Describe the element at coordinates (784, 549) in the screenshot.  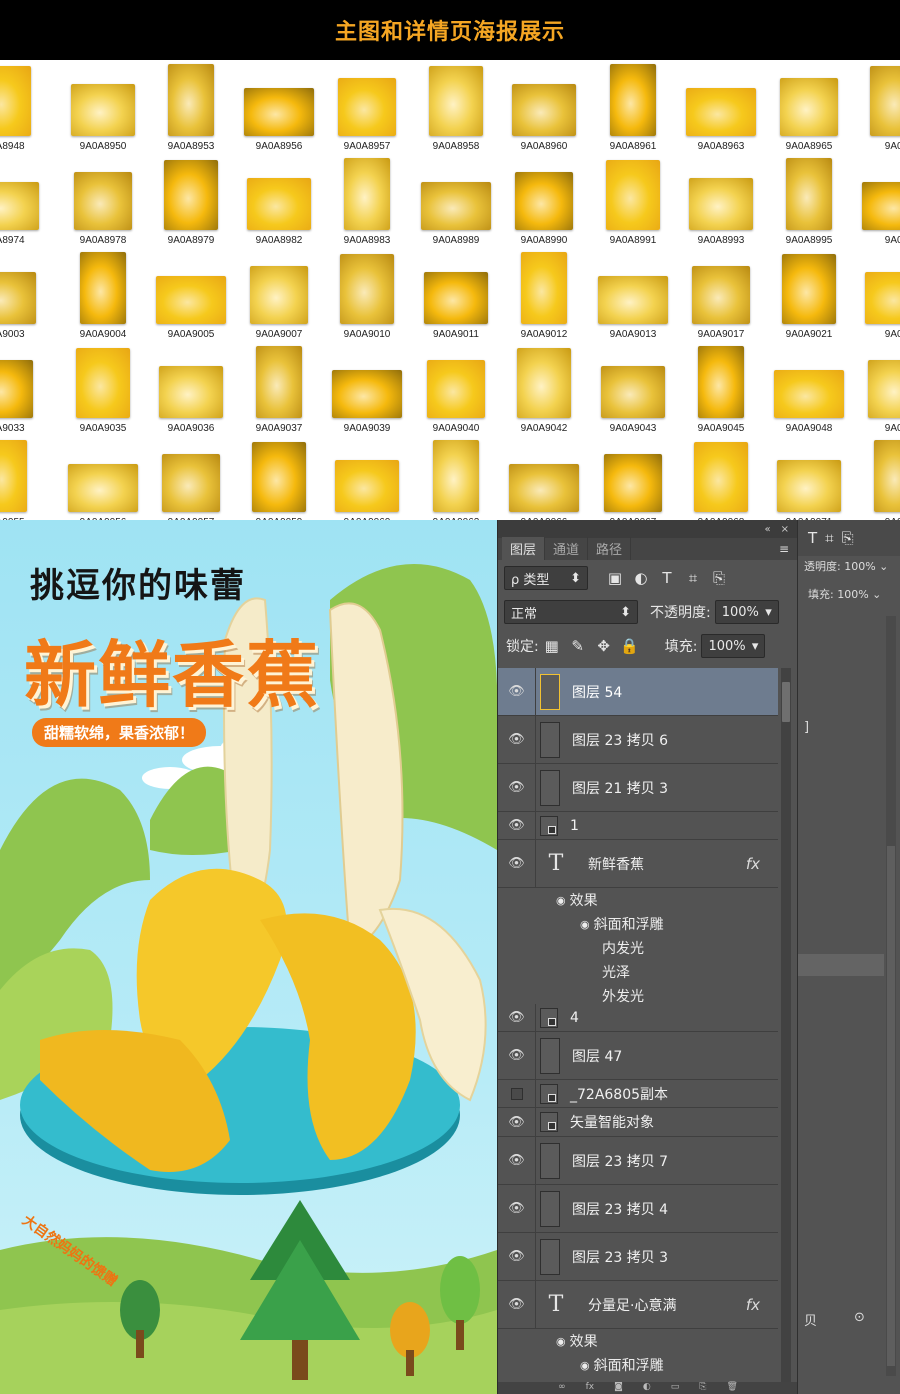
I see `panel-menu-icon: ≡` at that location.